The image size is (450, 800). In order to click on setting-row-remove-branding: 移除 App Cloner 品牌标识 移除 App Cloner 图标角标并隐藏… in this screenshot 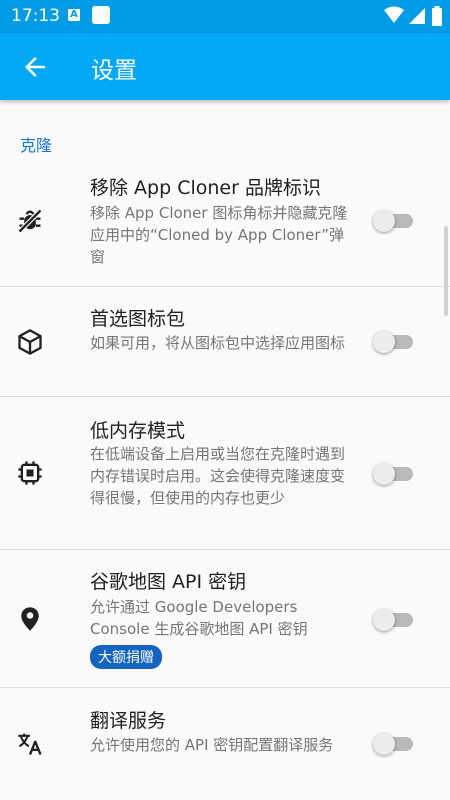, I will do `click(225, 228)`.